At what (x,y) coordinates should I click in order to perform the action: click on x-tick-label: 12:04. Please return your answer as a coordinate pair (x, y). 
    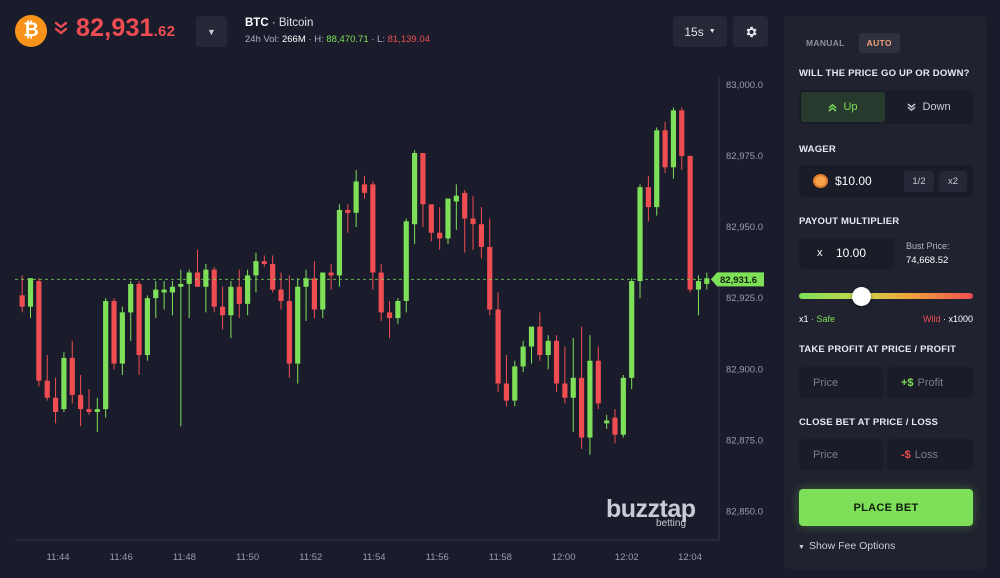
    Looking at the image, I should click on (690, 557).